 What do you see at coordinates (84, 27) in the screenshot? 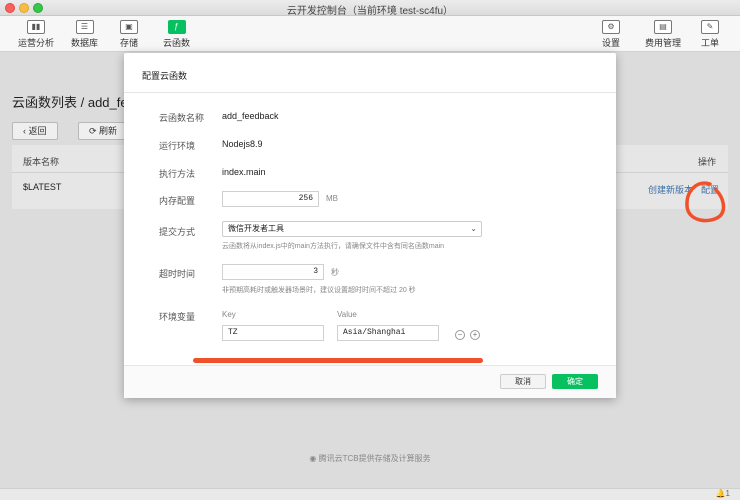
I see `database-icon: ☰` at bounding box center [84, 27].